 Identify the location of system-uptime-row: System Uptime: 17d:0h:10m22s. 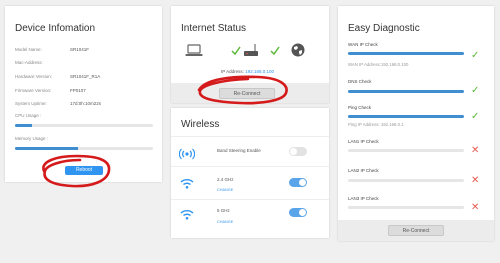
(58, 103).